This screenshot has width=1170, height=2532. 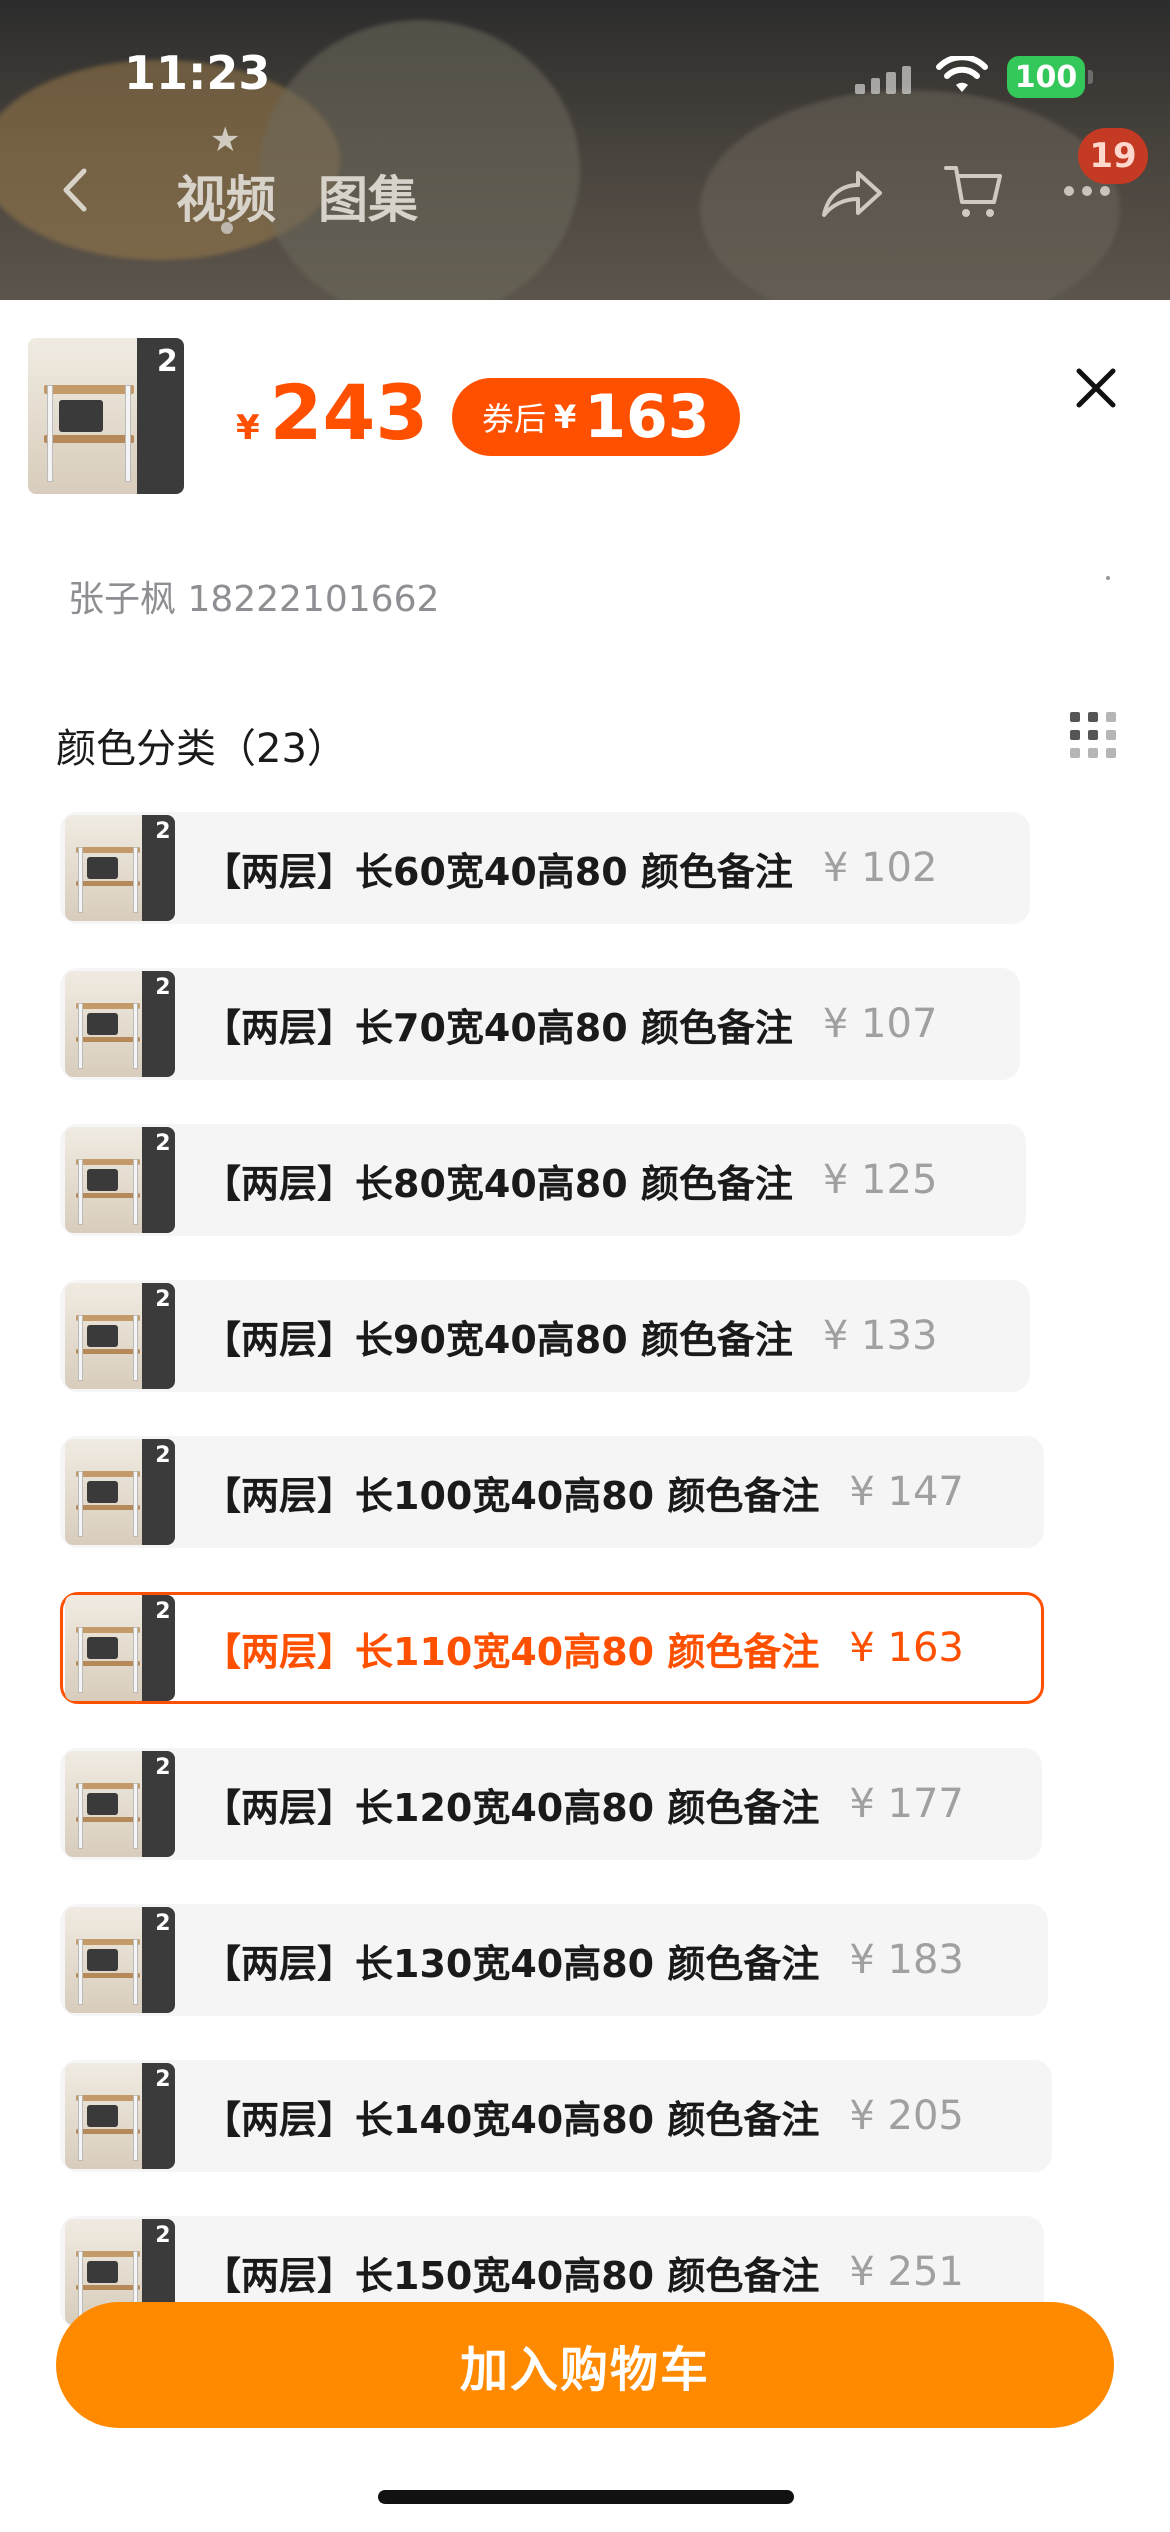 What do you see at coordinates (227, 228) in the screenshot?
I see `tab-indicator-dot` at bounding box center [227, 228].